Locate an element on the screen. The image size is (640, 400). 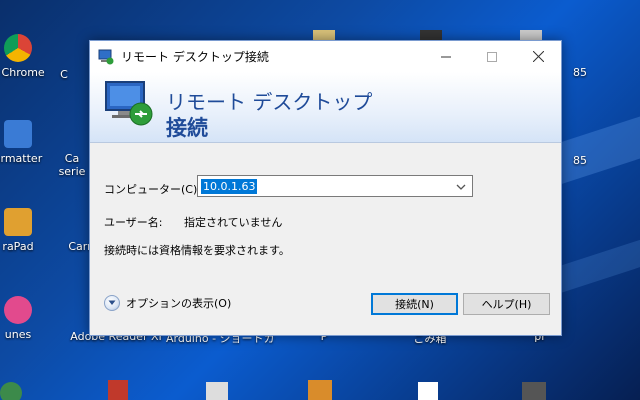
computer-label: コンピューター(C): is located at coordinates (152, 189).